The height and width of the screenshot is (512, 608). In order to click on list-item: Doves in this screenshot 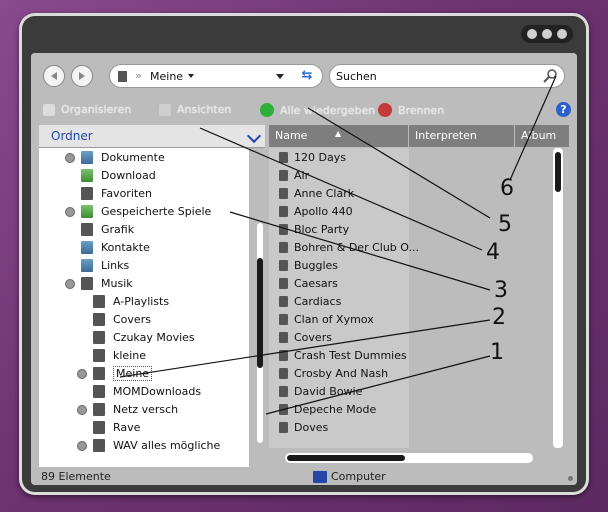, I will do `click(298, 427)`.